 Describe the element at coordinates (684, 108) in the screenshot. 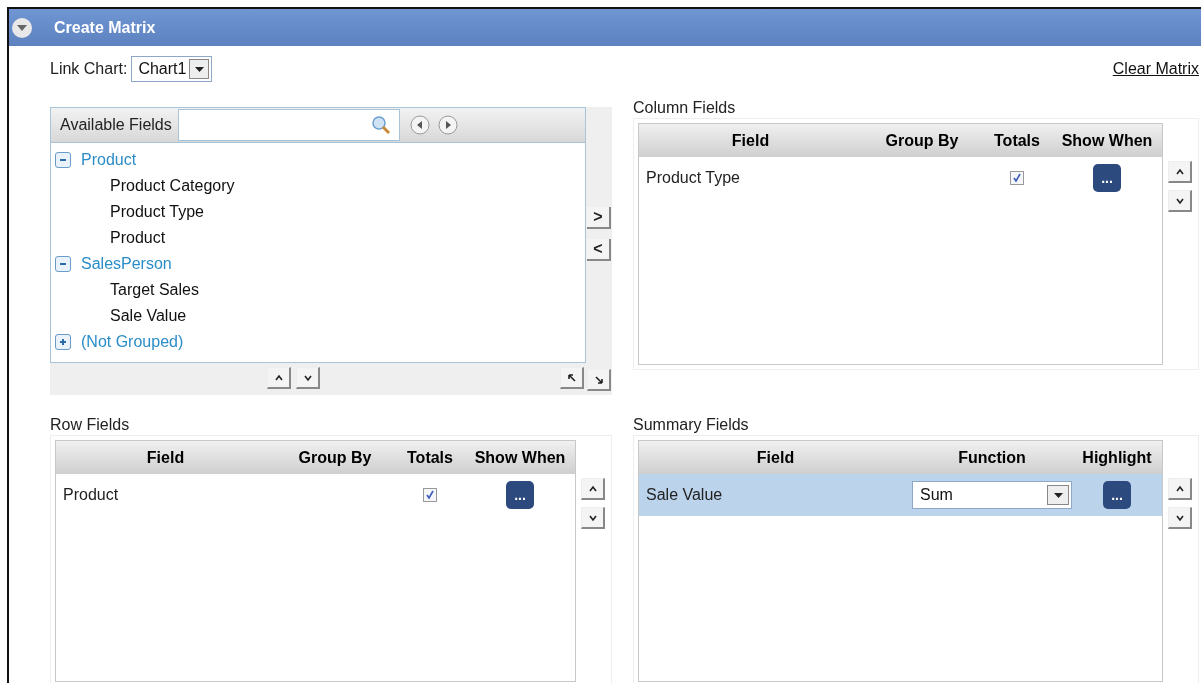

I see `panel-title: Column Fields` at that location.